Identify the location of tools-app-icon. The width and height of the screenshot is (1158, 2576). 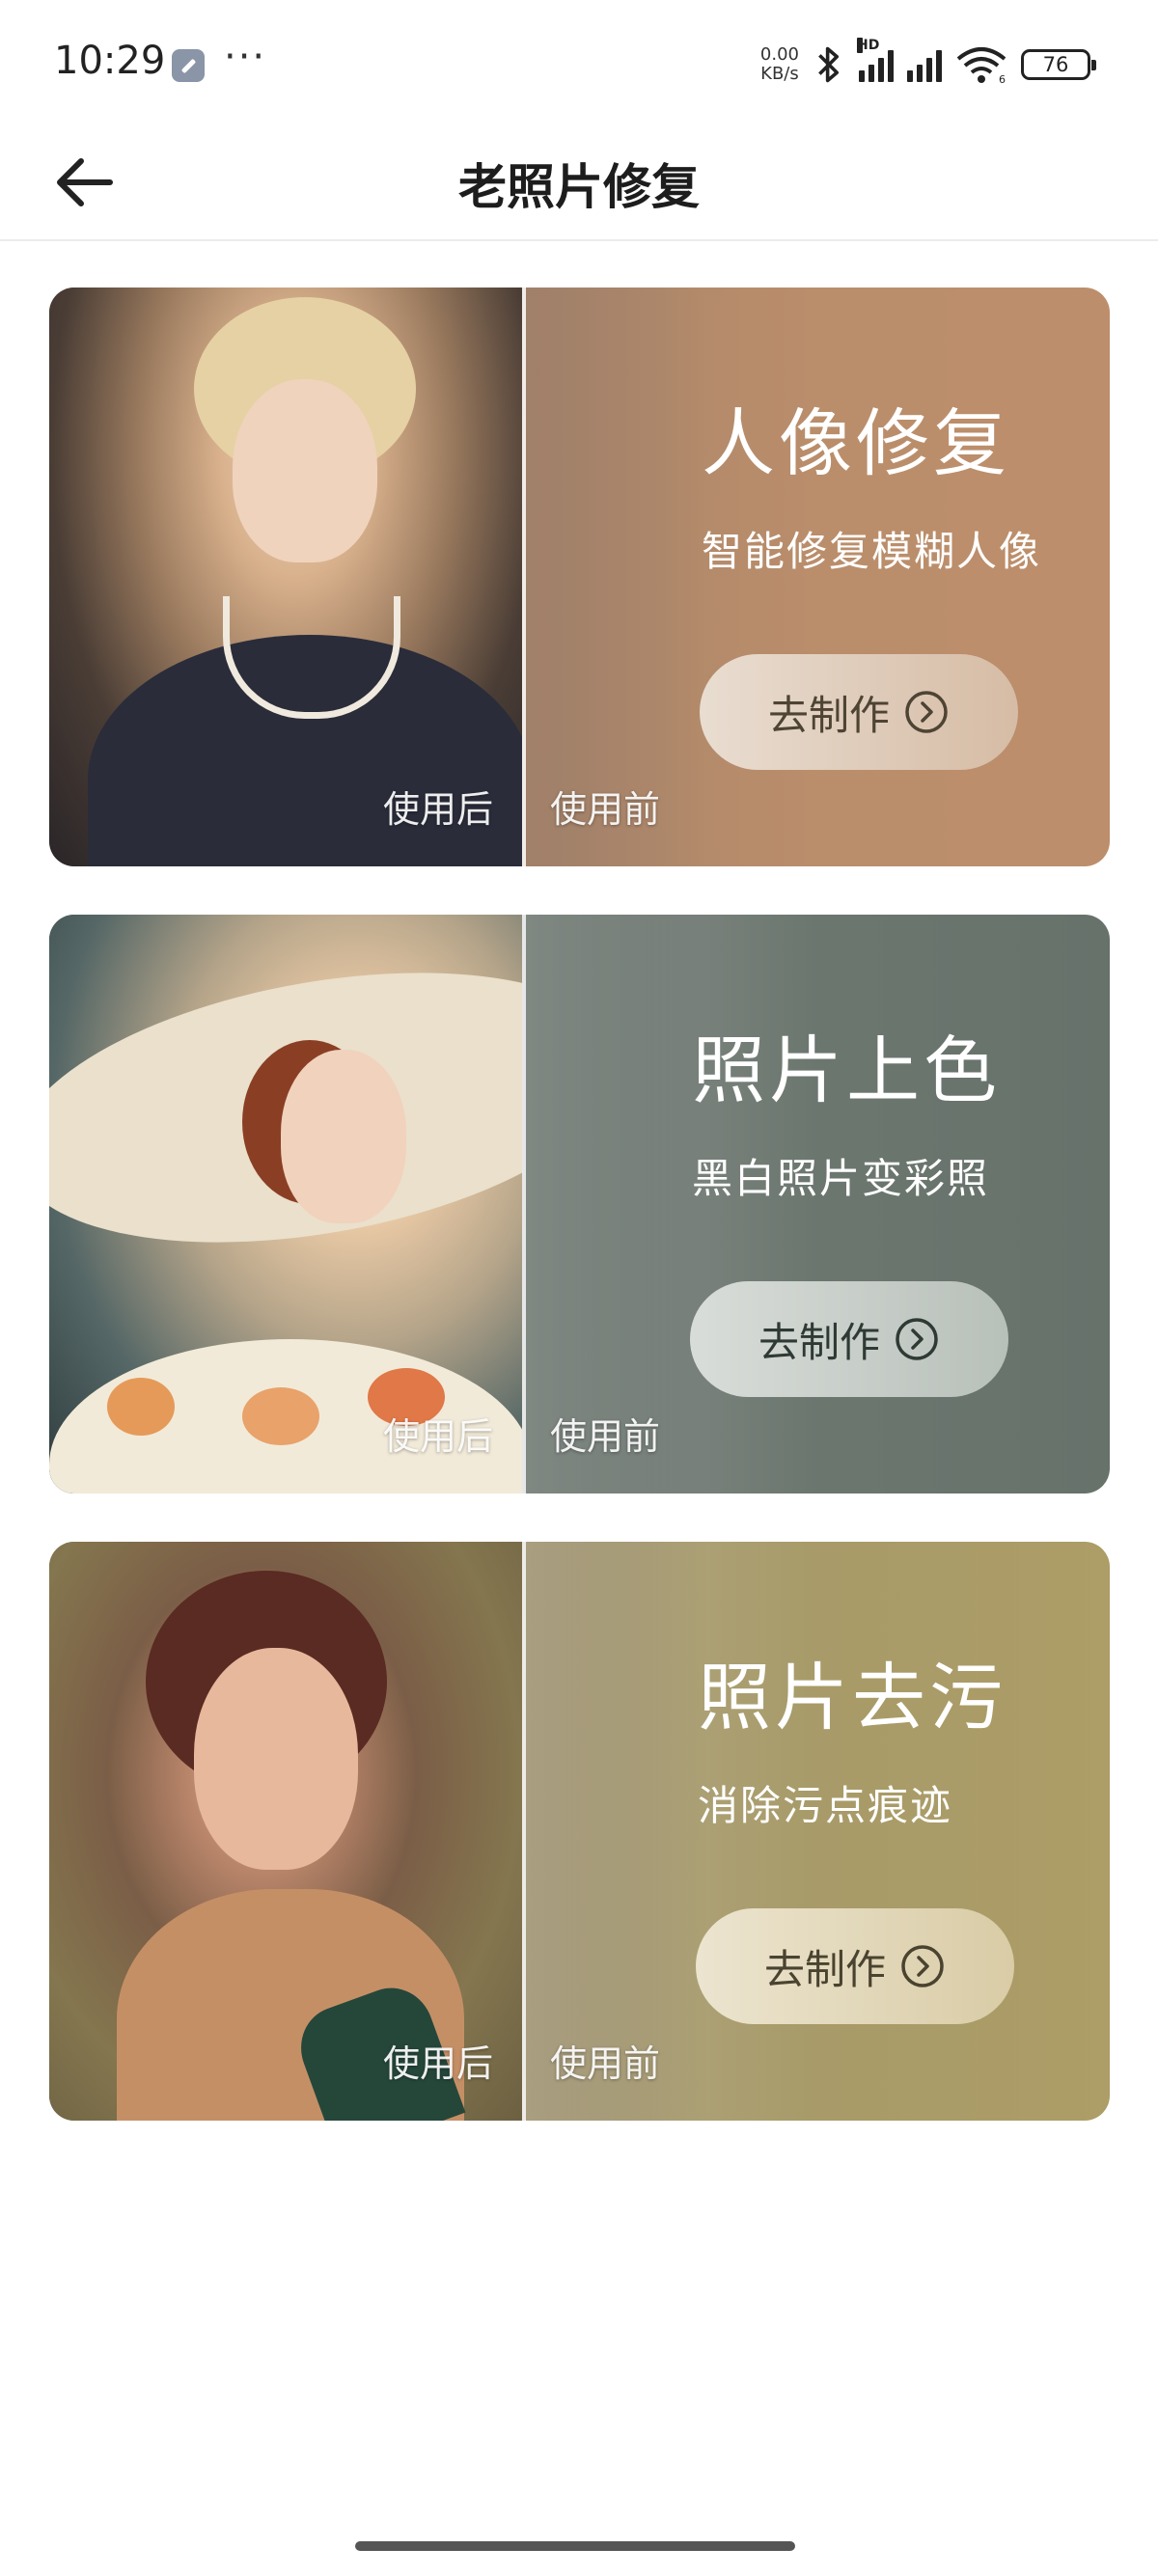
(188, 65).